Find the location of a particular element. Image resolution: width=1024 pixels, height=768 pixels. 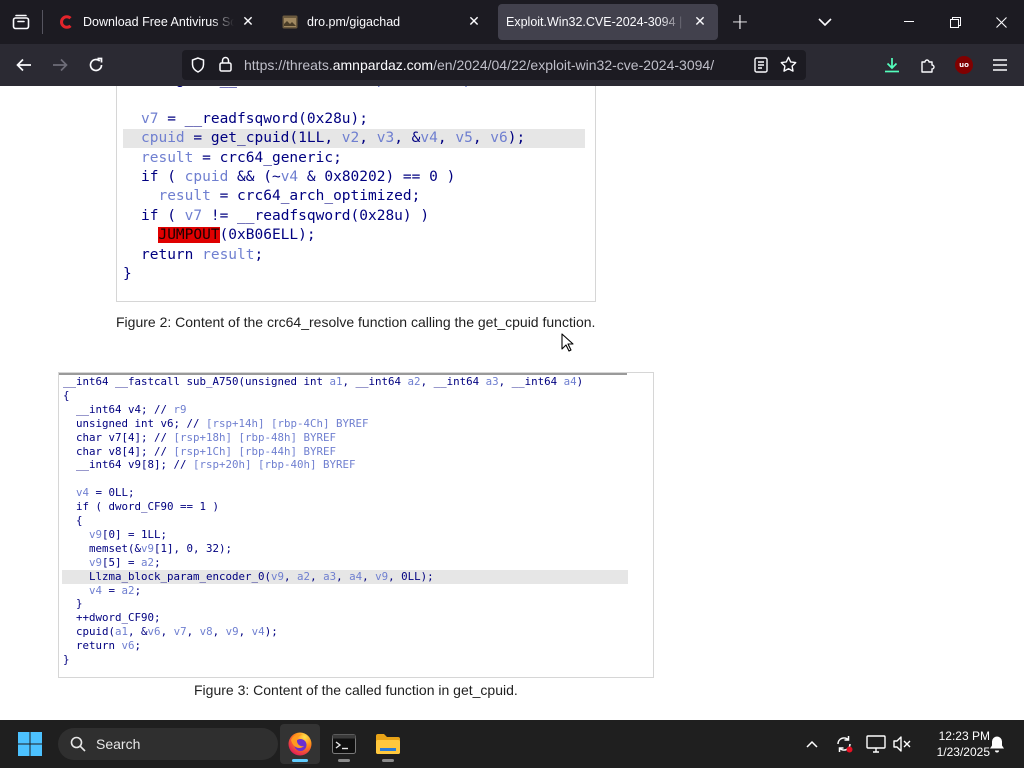

tab-title: Download Free Antivirus Software is located at coordinates (158, 22).